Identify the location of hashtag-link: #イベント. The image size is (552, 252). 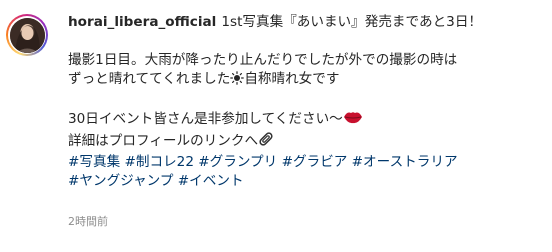
(211, 181).